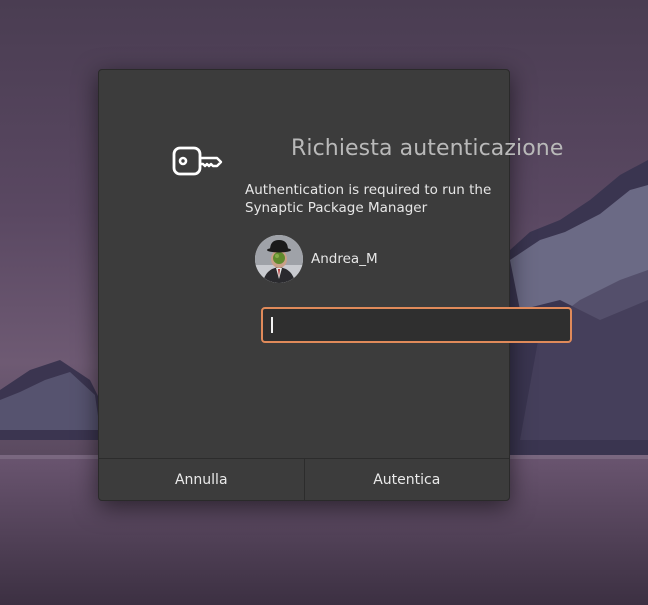 Image resolution: width=648 pixels, height=605 pixels. I want to click on authenticate-button: Autentica, so click(406, 479).